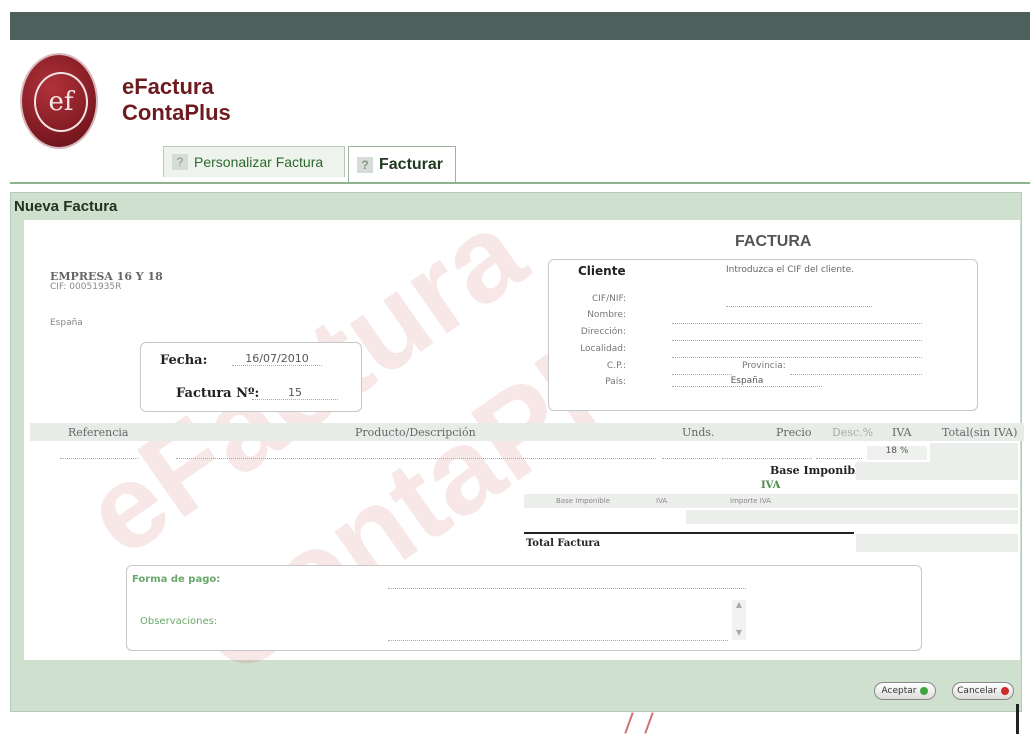  What do you see at coordinates (771, 485) in the screenshot?
I see `iva-section-title: IVA` at bounding box center [771, 485].